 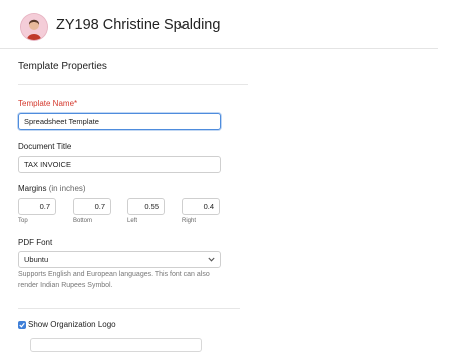 What do you see at coordinates (116, 345) in the screenshot?
I see `logo-upload-area` at bounding box center [116, 345].